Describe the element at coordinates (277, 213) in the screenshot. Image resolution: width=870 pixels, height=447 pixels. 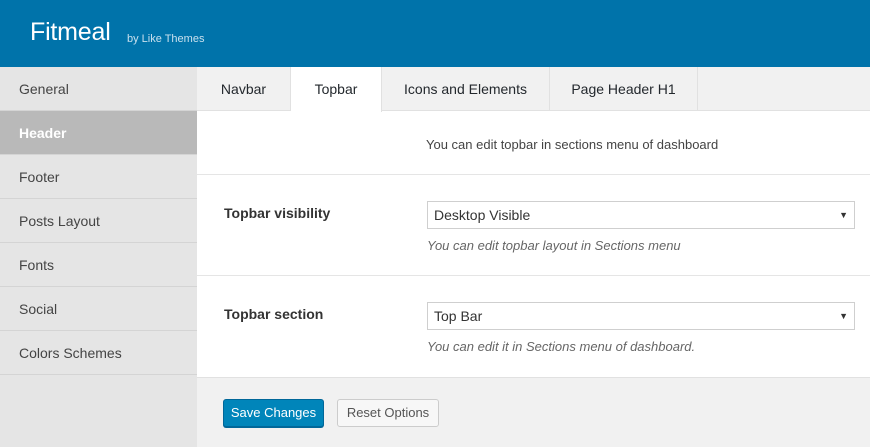
I see `topbar-visibility-label: Topbar visibility` at that location.